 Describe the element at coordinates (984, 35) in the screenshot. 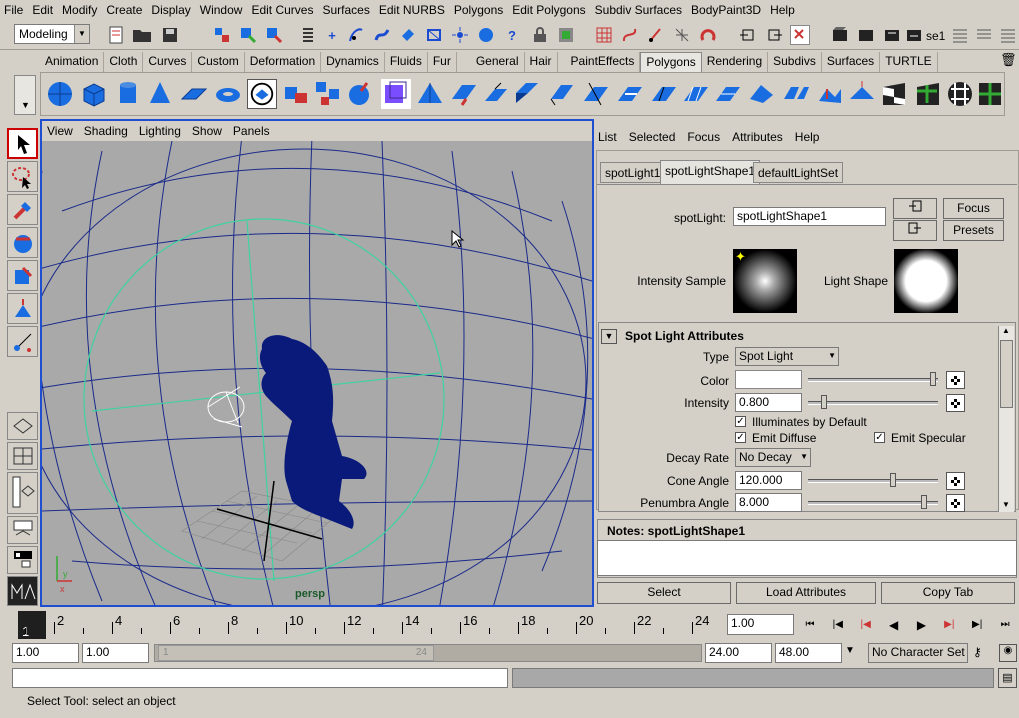

I see `tool-settings-icon` at that location.